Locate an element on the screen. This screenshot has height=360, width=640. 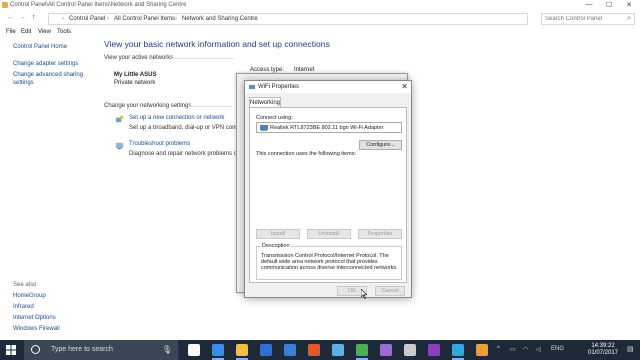
see-also-firewall: Windows Firewall is located at coordinates (36, 329).